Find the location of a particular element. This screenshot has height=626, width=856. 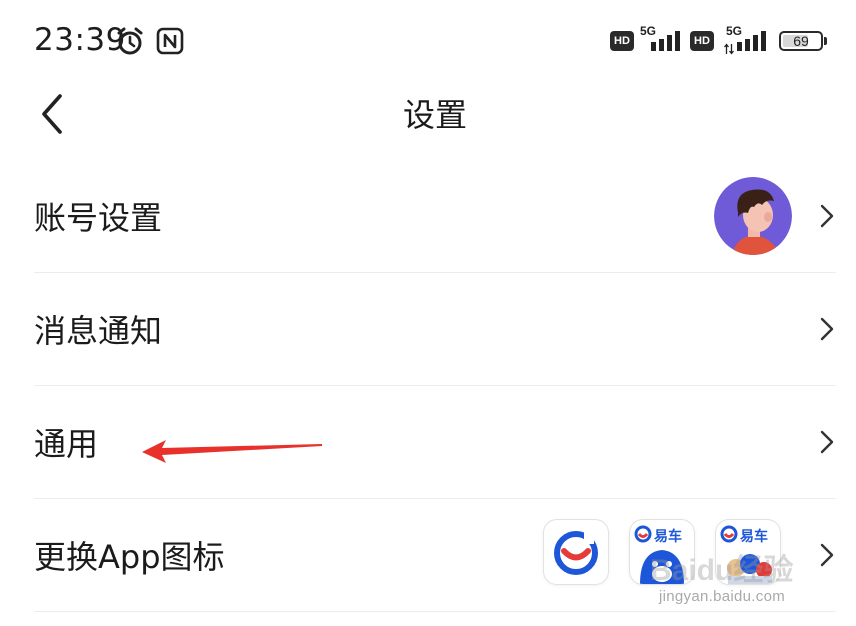

alarm-clock-icon is located at coordinates (130, 44).